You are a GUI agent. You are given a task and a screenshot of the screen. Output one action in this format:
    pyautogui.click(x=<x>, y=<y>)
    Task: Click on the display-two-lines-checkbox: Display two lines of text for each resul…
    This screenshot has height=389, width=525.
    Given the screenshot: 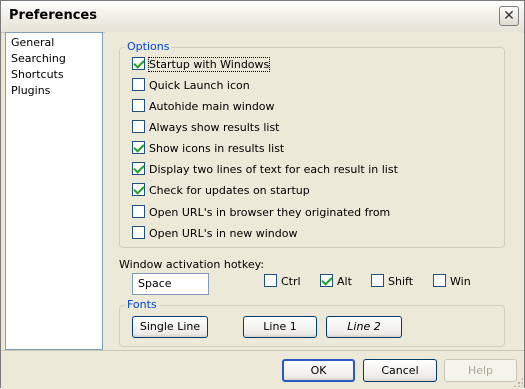 What is the action you would take?
    pyautogui.click(x=265, y=169)
    